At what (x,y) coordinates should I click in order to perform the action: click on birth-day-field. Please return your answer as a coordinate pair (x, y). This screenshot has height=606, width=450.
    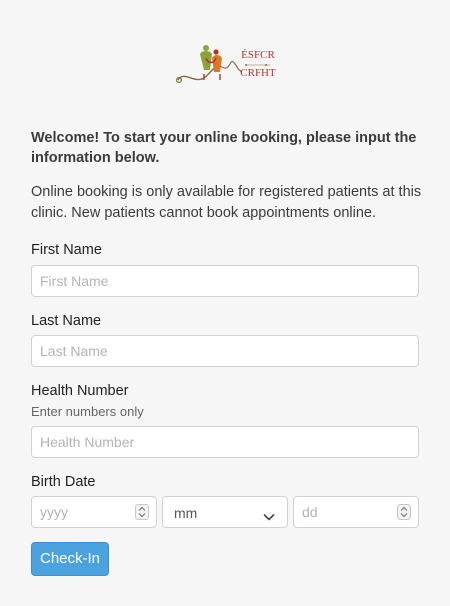
    Looking at the image, I should click on (356, 512).